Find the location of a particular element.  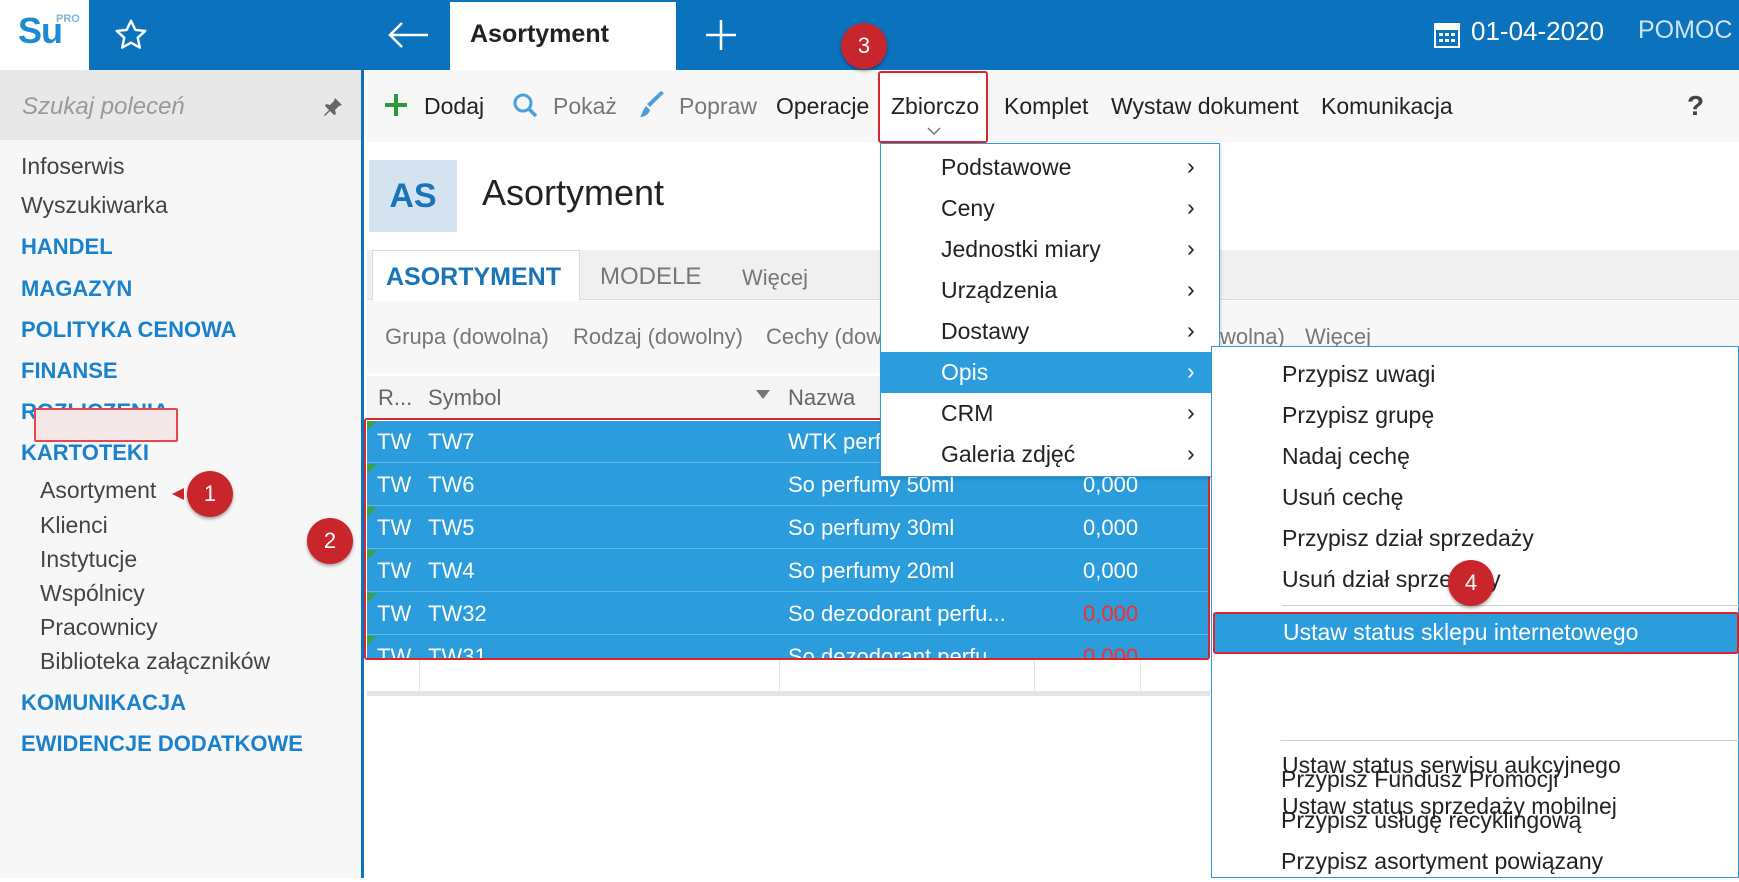

show-button: Pokaż is located at coordinates (585, 106).